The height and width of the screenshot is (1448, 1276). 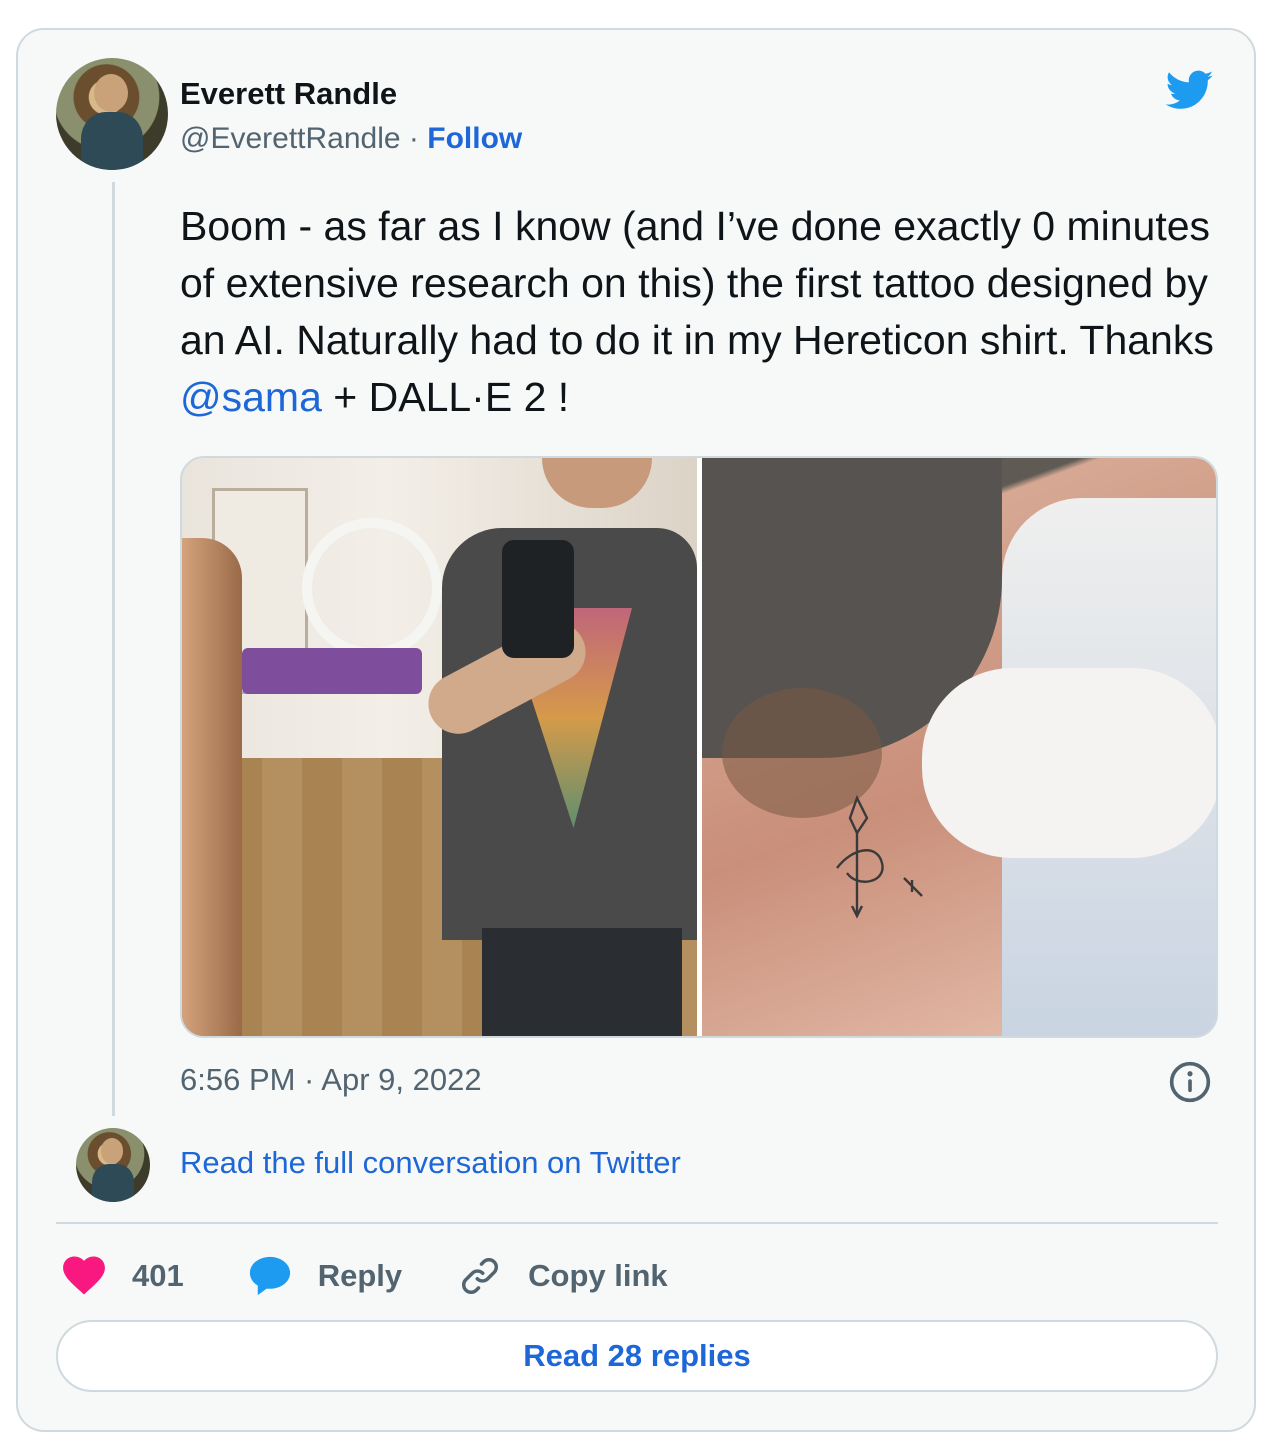 What do you see at coordinates (360, 1275) in the screenshot?
I see `reply-label: Reply` at bounding box center [360, 1275].